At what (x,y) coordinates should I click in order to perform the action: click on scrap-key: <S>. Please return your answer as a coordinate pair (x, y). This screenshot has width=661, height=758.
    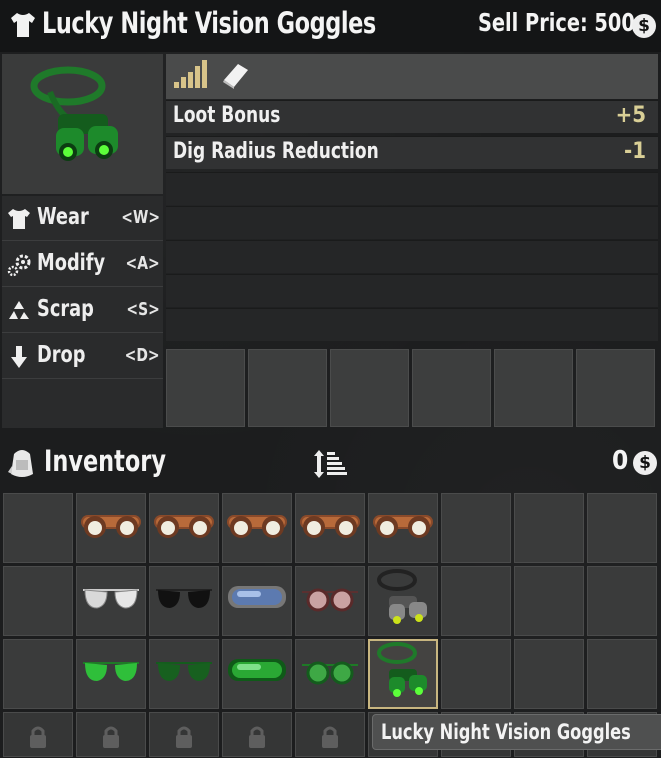
    Looking at the image, I should click on (143, 309).